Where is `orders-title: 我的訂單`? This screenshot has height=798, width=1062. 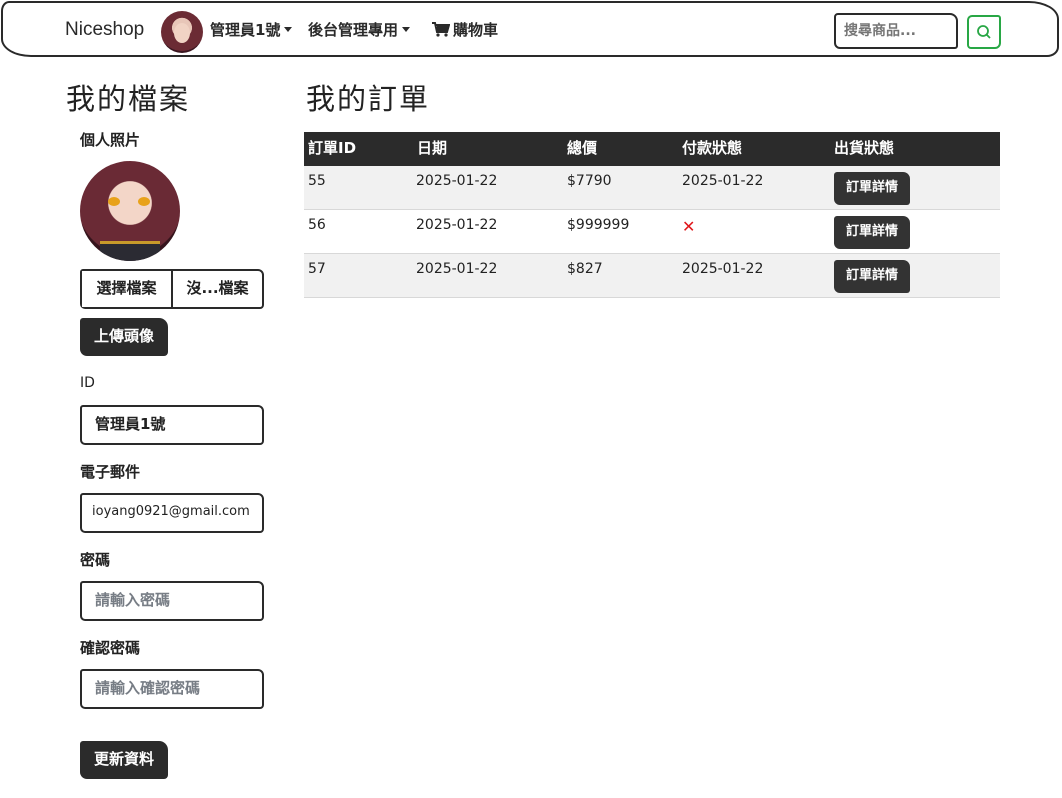 orders-title: 我的訂單 is located at coordinates (368, 99).